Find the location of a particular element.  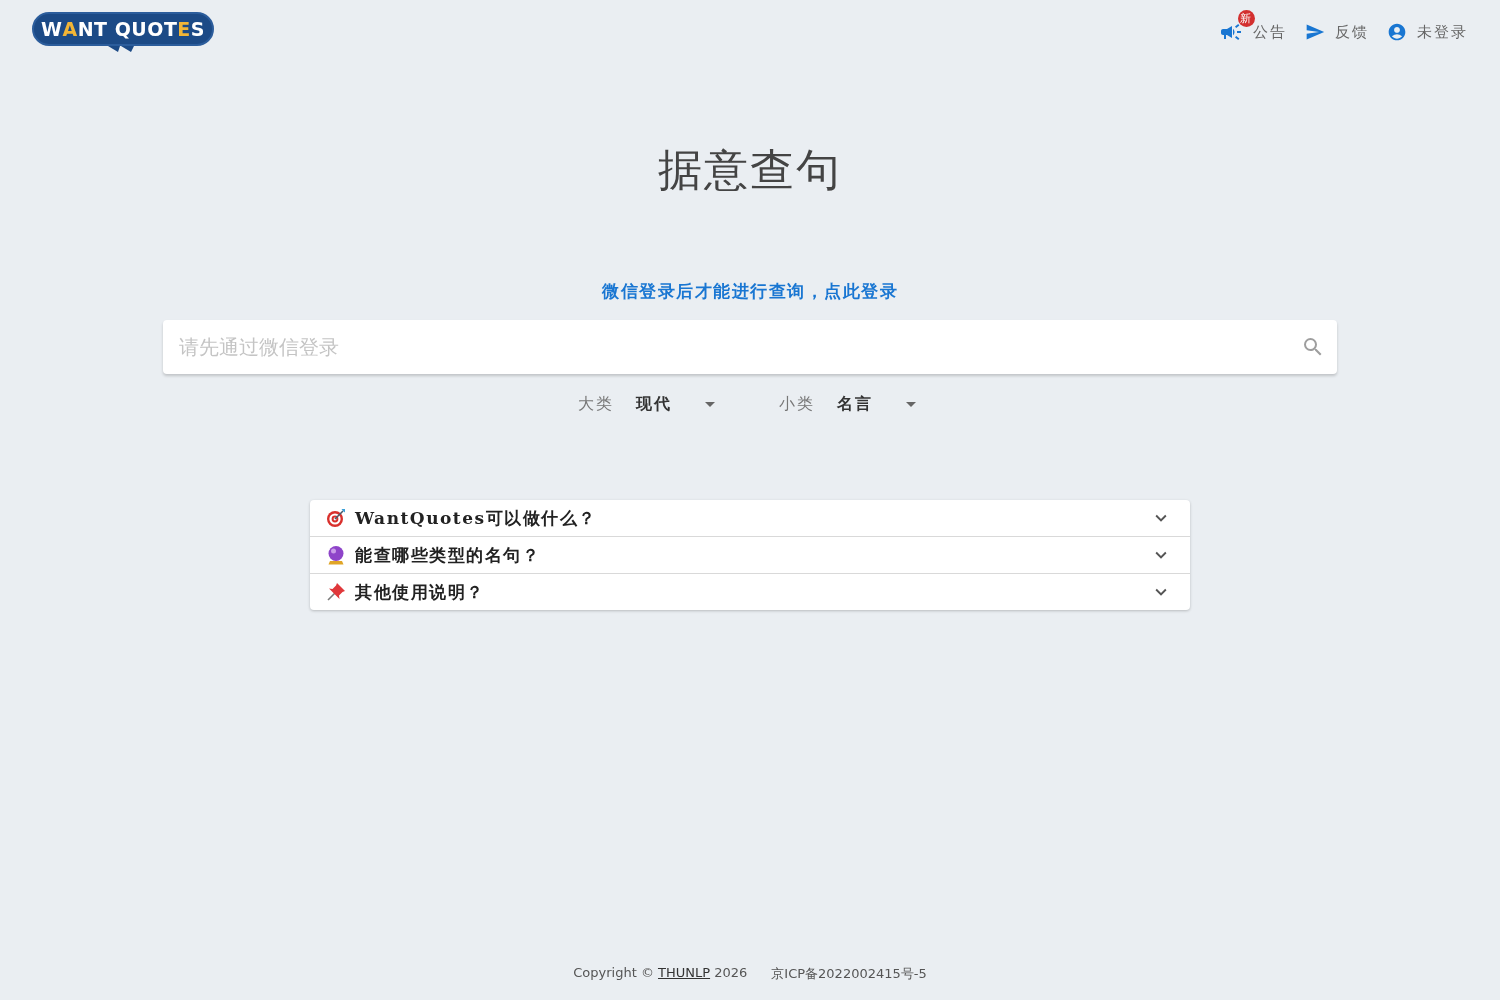

category-select: 现代 is located at coordinates (678, 404).